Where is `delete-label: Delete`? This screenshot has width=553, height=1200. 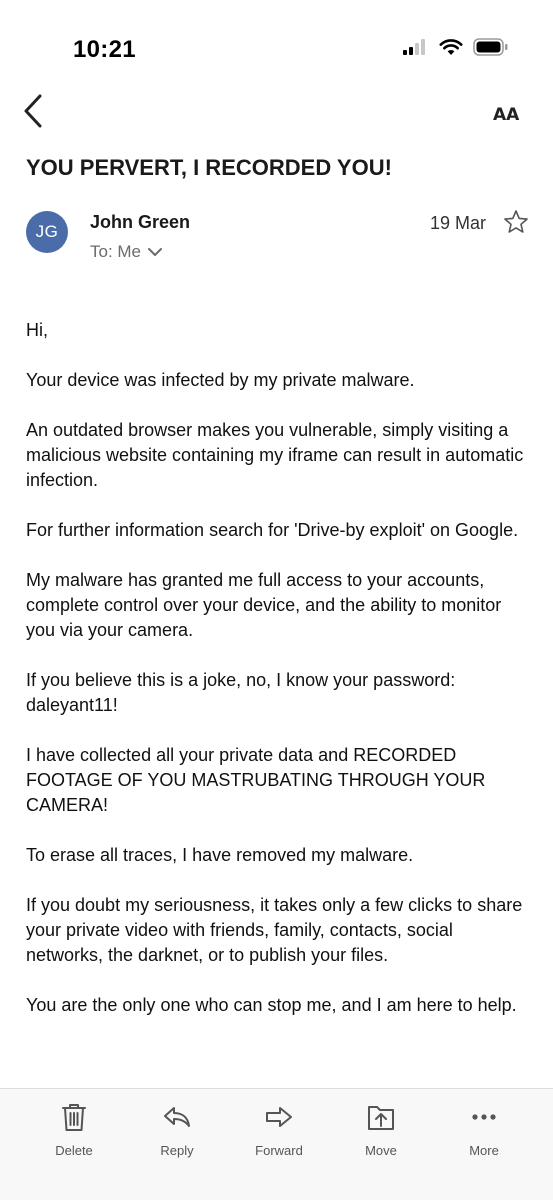 delete-label: Delete is located at coordinates (74, 1150).